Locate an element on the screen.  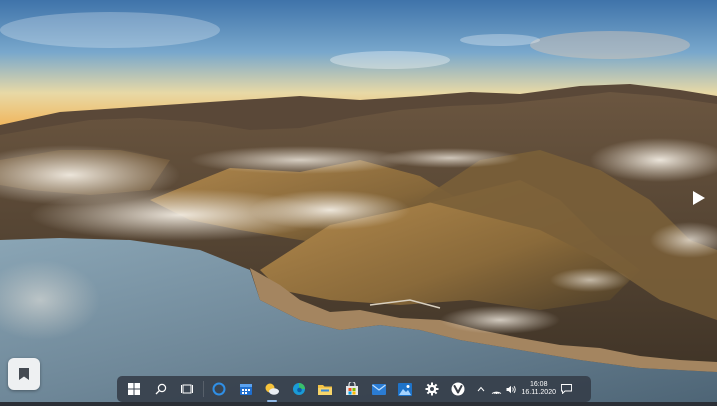
next-wallpaper-button is located at coordinates (699, 198).